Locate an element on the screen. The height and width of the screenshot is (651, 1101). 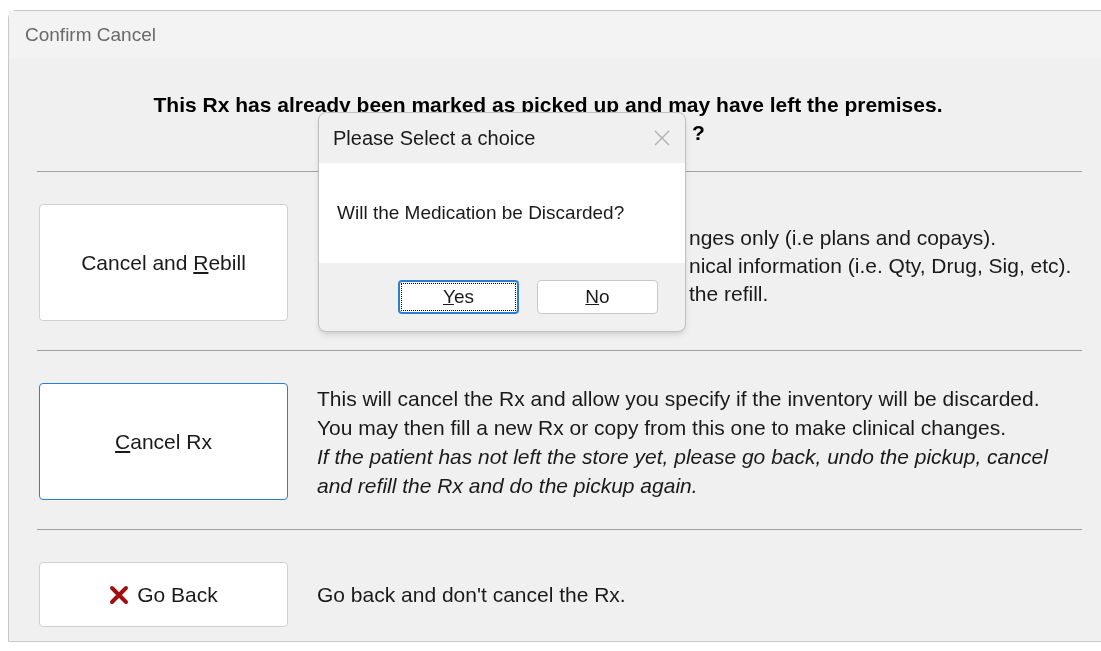
window-title: Confirm Cancel is located at coordinates (90, 34).